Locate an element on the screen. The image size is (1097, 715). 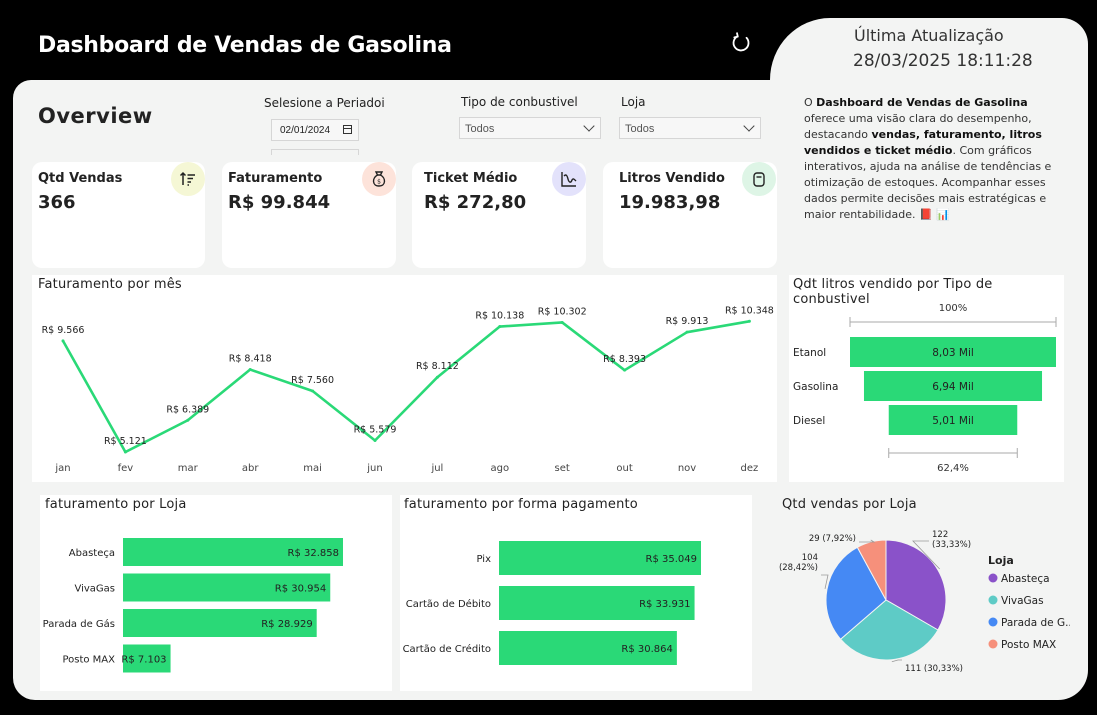
funnel-value-label: 6,94 Mil is located at coordinates (953, 387).